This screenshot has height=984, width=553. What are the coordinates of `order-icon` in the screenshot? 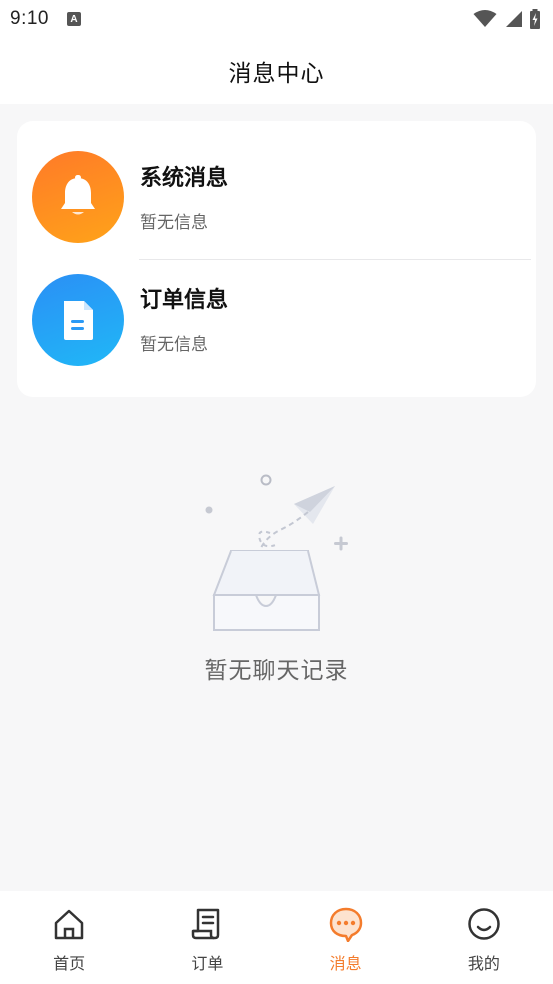 It's located at (207, 924).